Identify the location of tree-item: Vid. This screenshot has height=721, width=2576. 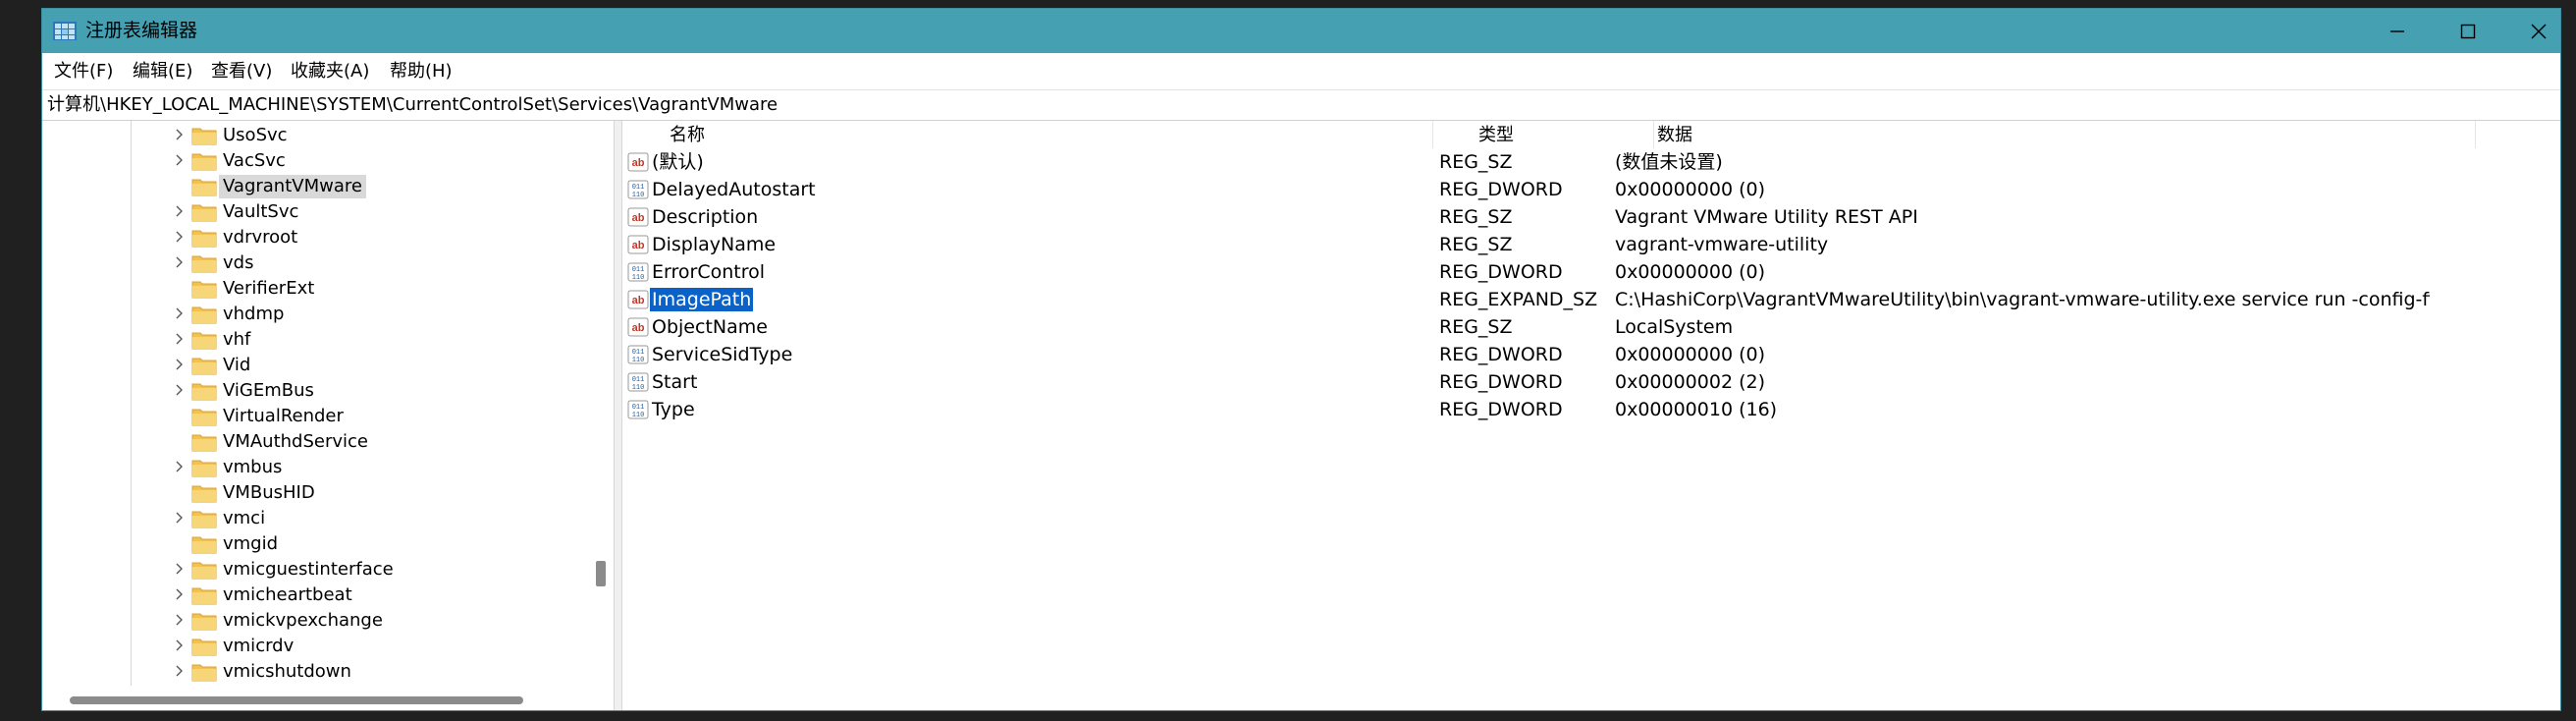
(317, 365).